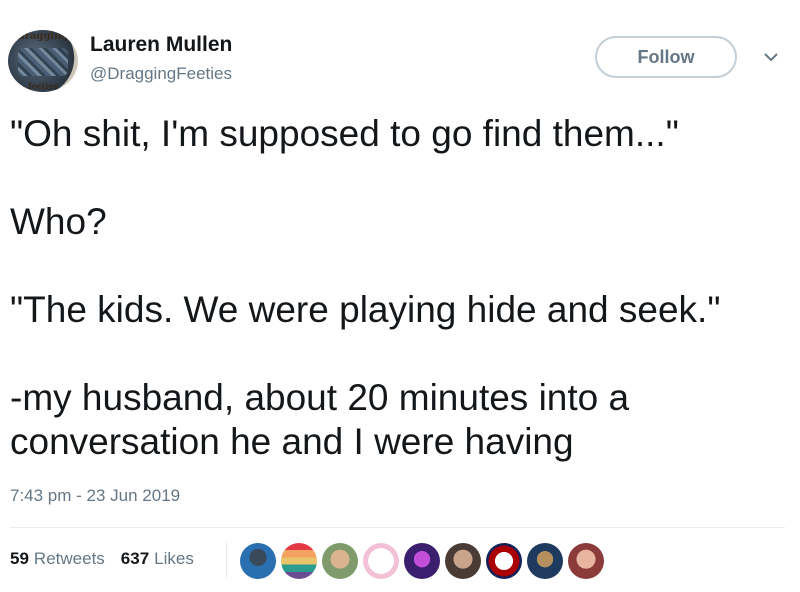 This screenshot has width=800, height=592. What do you see at coordinates (226, 560) in the screenshot?
I see `stats-divider` at bounding box center [226, 560].